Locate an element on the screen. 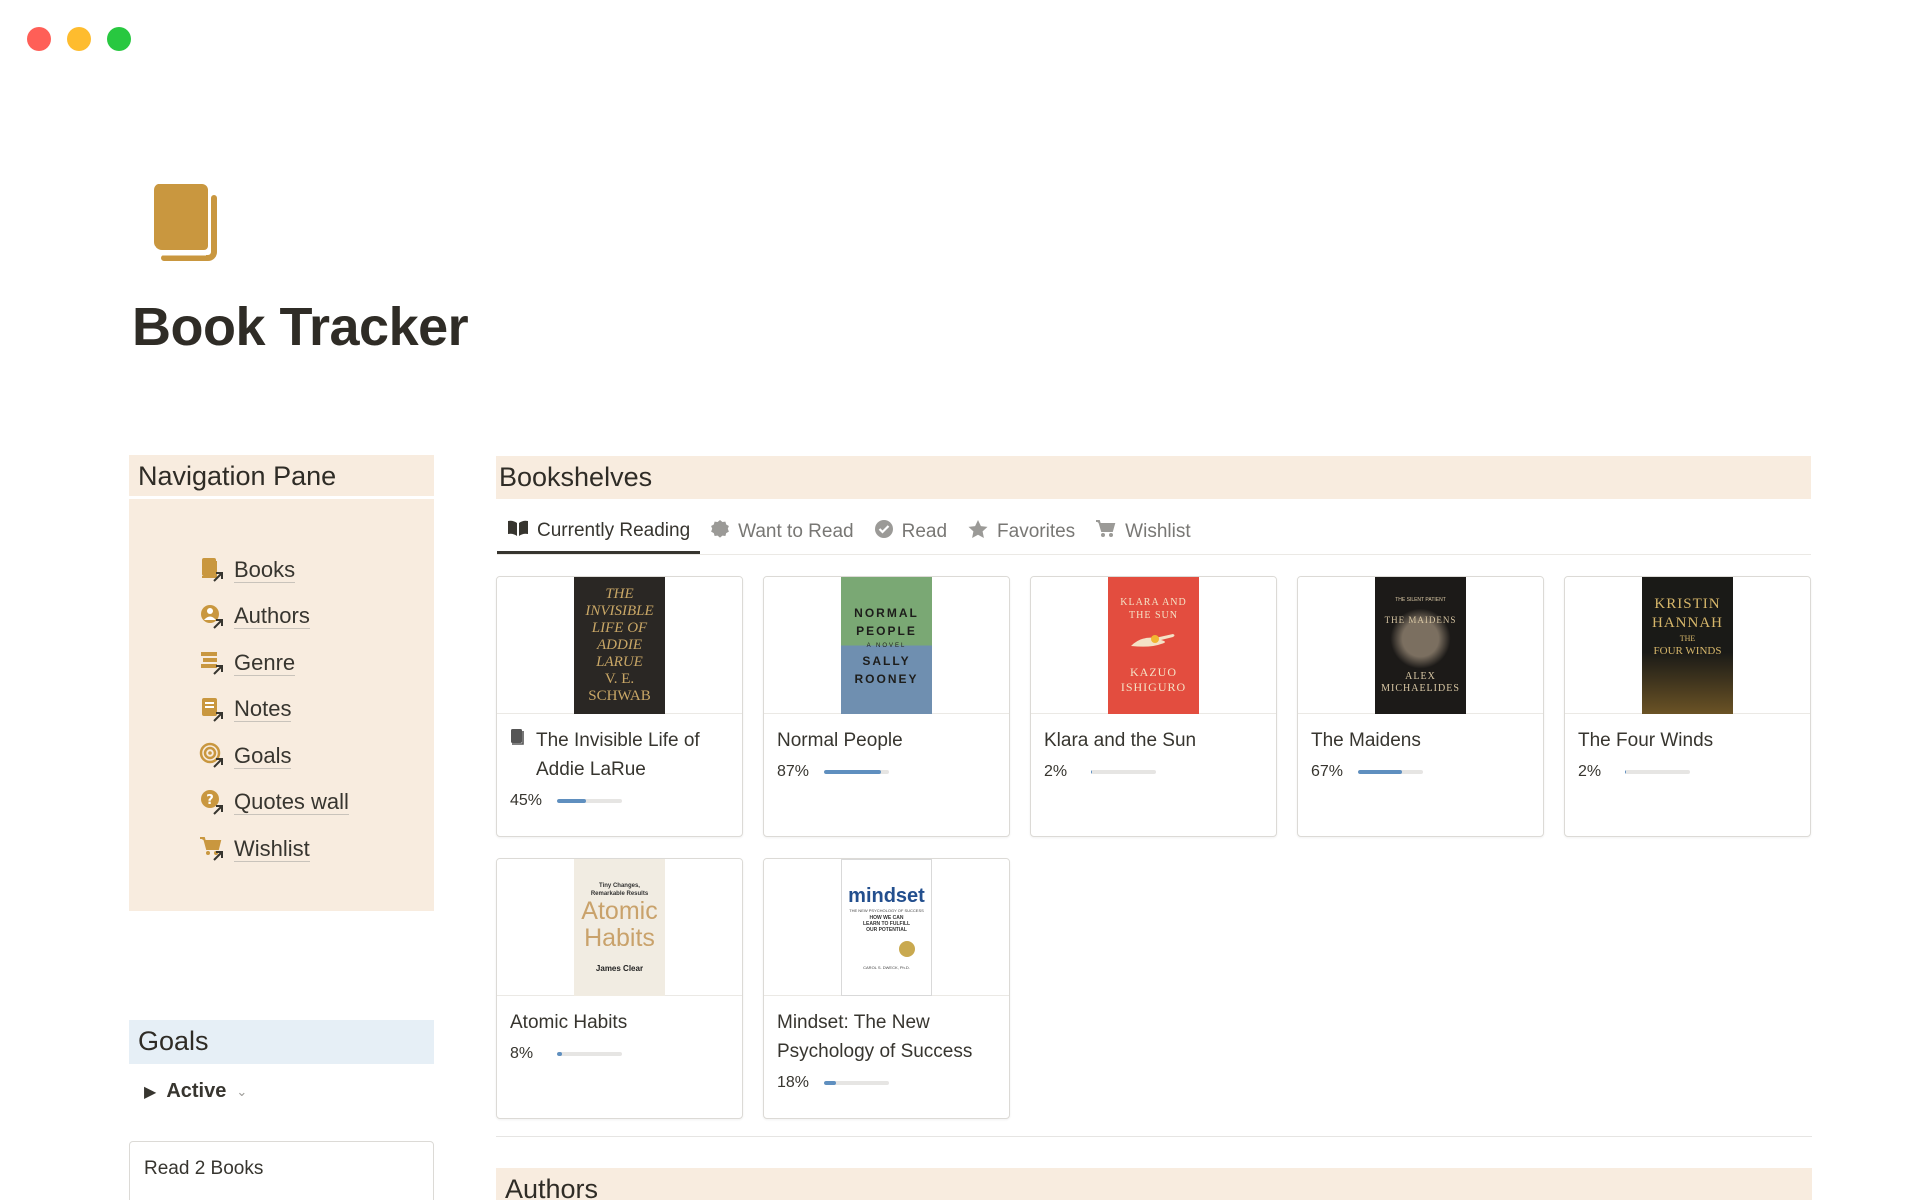 The height and width of the screenshot is (1200, 1920). quote-link-icon: ? is located at coordinates (213, 803).